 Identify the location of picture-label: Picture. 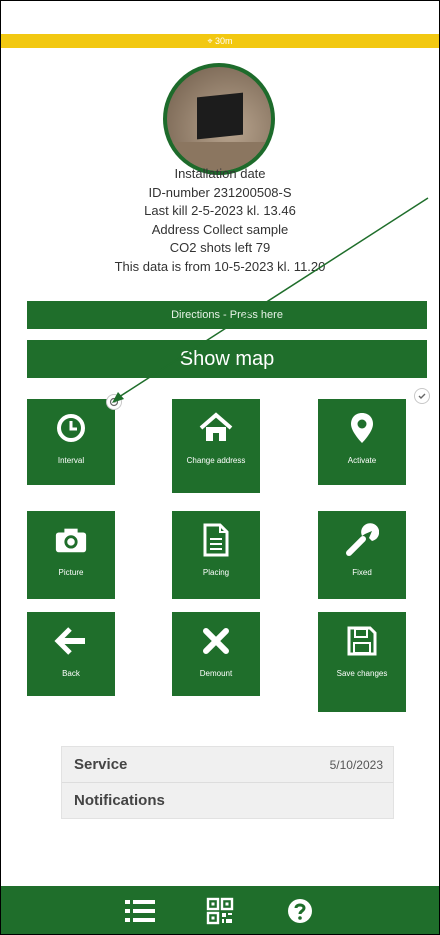
(71, 572).